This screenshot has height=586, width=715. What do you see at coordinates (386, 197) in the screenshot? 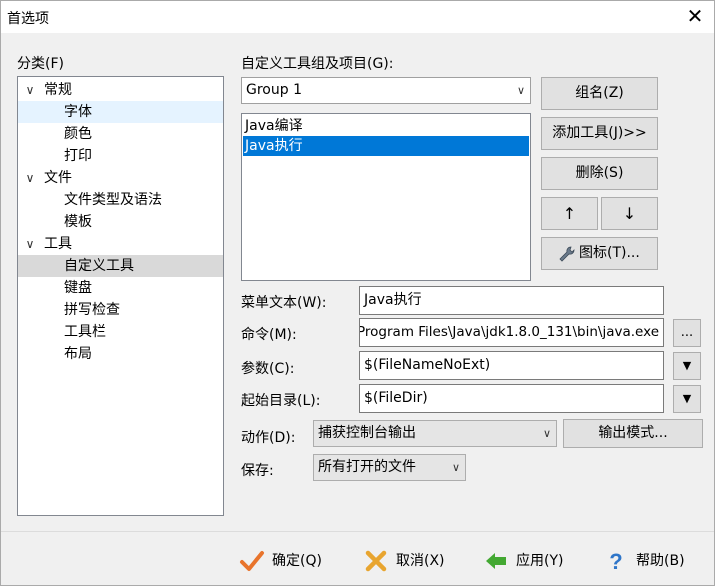
I see `tool-list: Java编译 Java执行` at bounding box center [386, 197].